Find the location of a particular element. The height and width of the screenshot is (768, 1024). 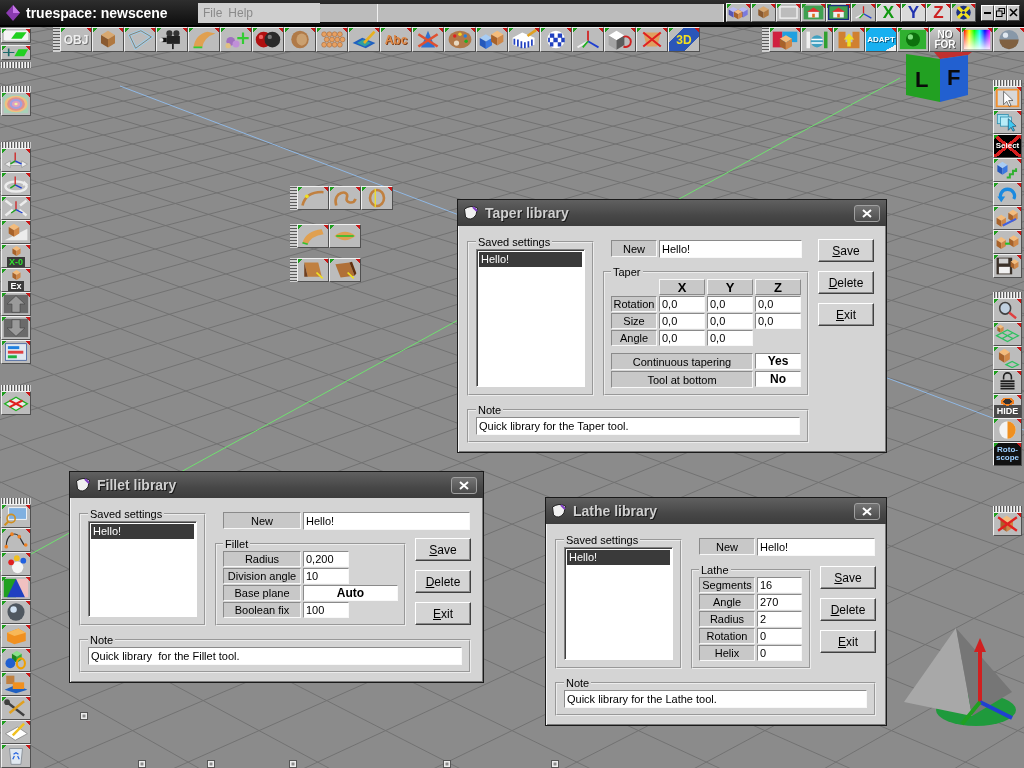

toggle-button: Yes is located at coordinates (778, 361).